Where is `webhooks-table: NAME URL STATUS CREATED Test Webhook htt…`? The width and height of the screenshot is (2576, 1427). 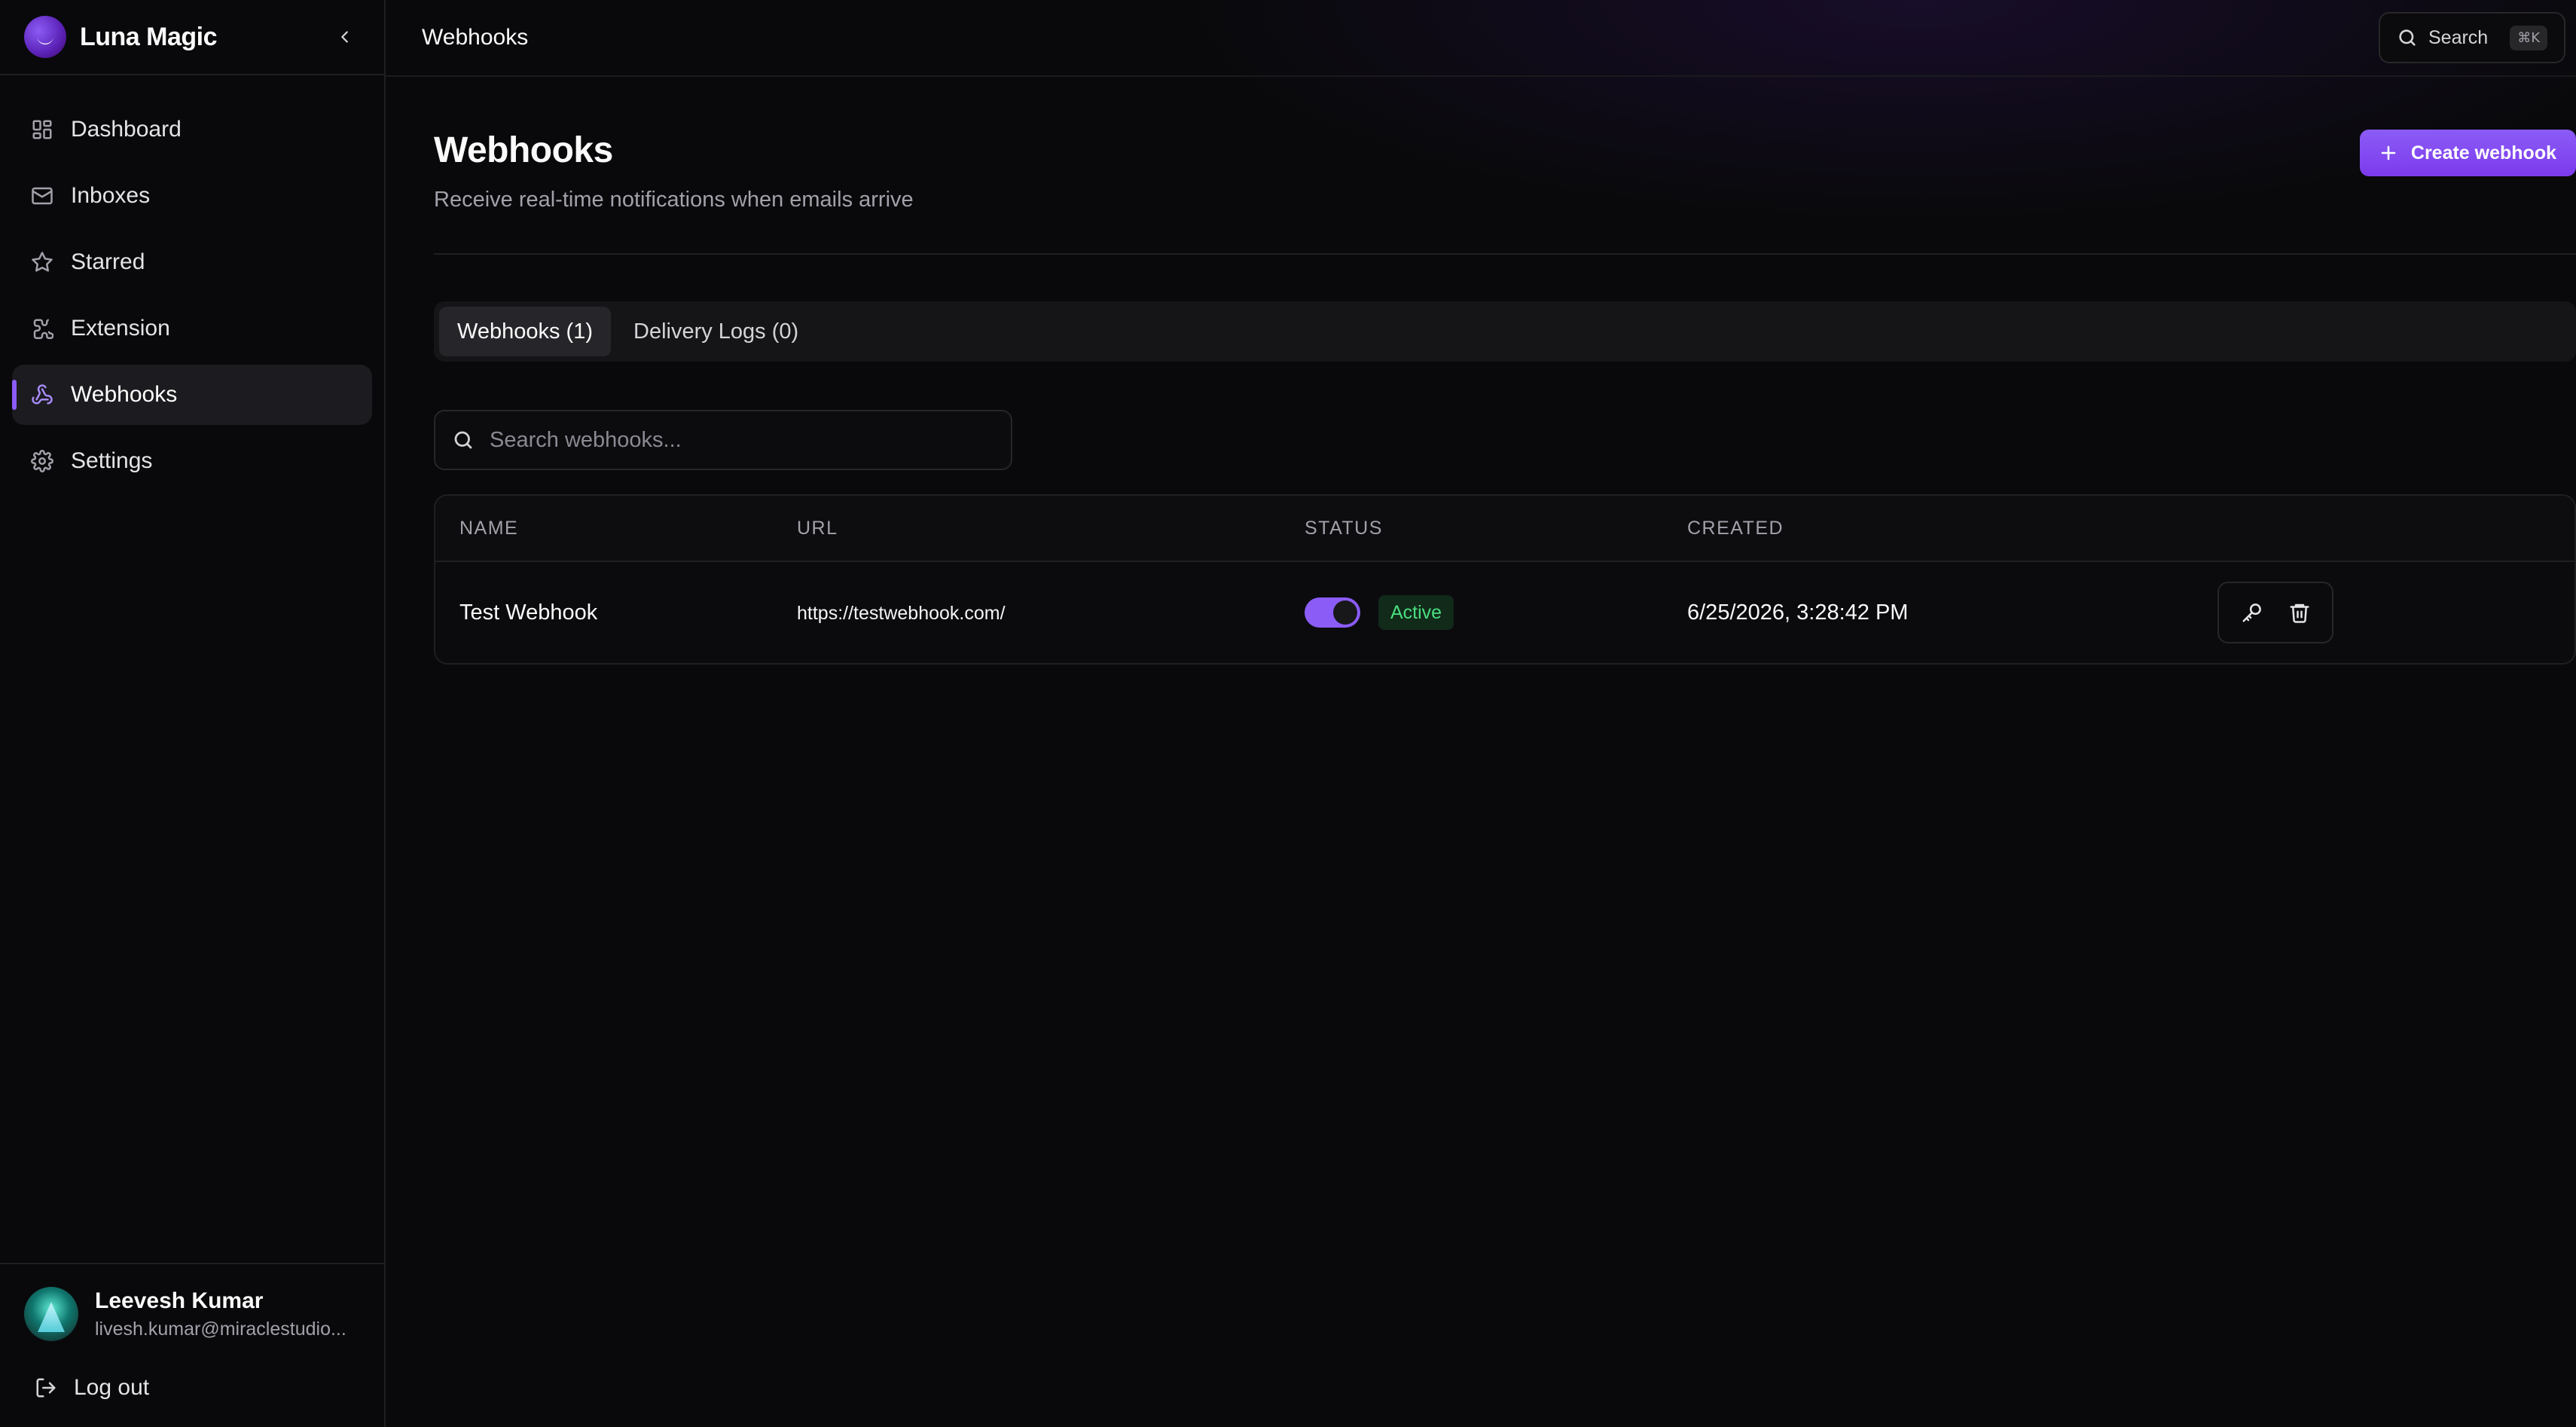
webhooks-table: NAME URL STATUS CREATED Test Webhook htt… is located at coordinates (1505, 579).